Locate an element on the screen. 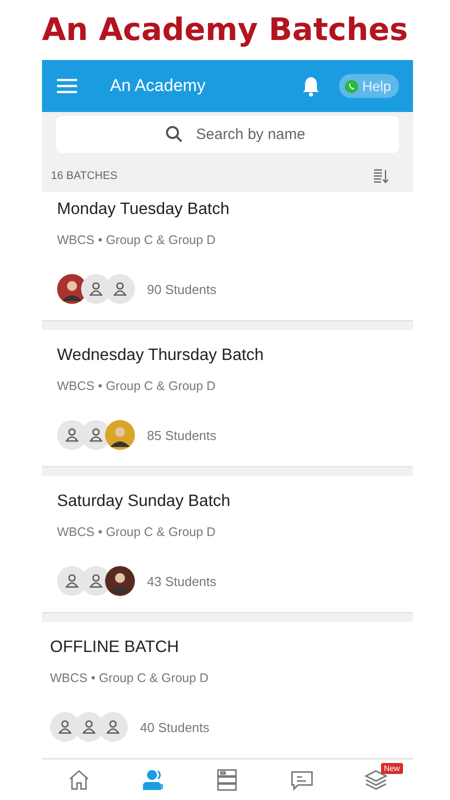 This screenshot has width=450, height=800. sort-icon is located at coordinates (381, 176).